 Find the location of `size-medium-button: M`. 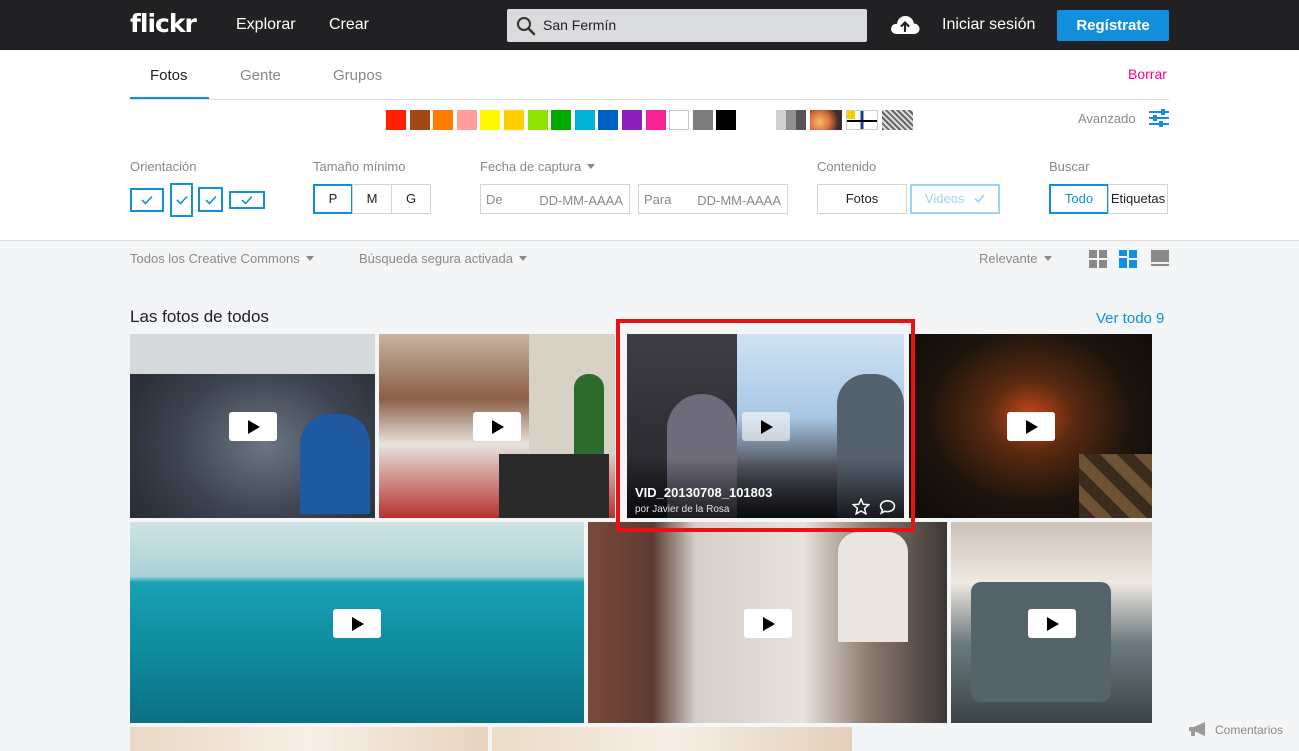

size-medium-button: M is located at coordinates (372, 199).